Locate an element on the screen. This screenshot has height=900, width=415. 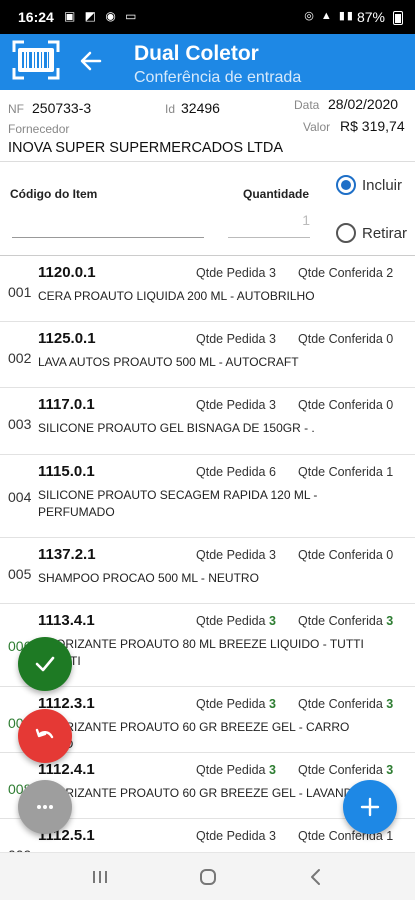
chevron-left-icon is located at coordinates (315, 877).